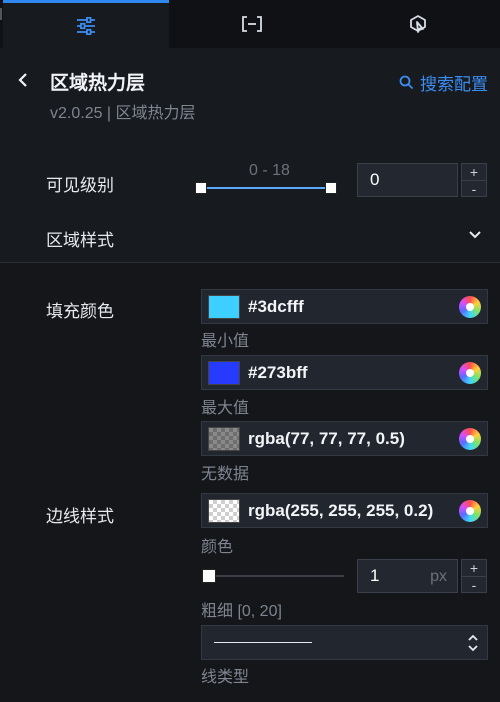  I want to click on sliders-icon, so click(86, 25).